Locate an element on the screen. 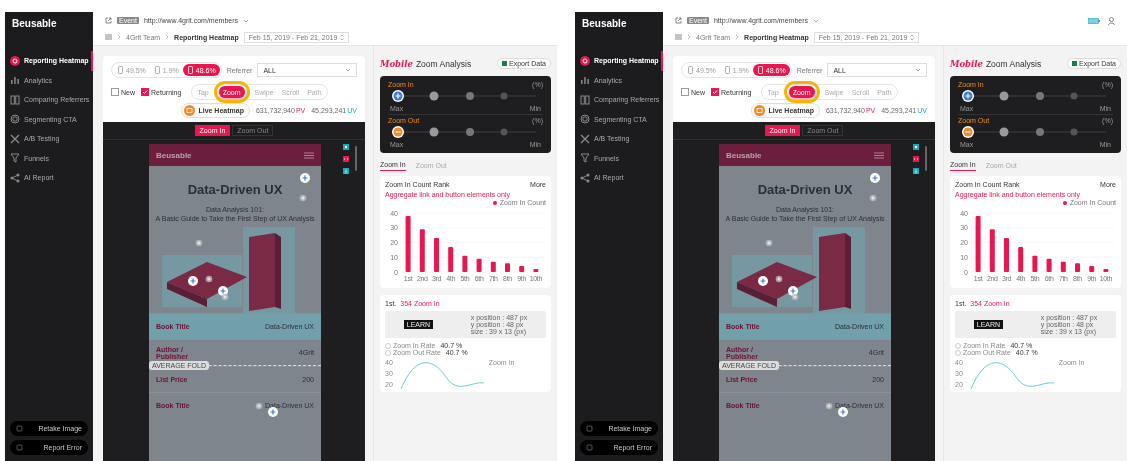 Image resolution: width=1132 pixels, height=461 pixels. user-icon is located at coordinates (1111, 20).